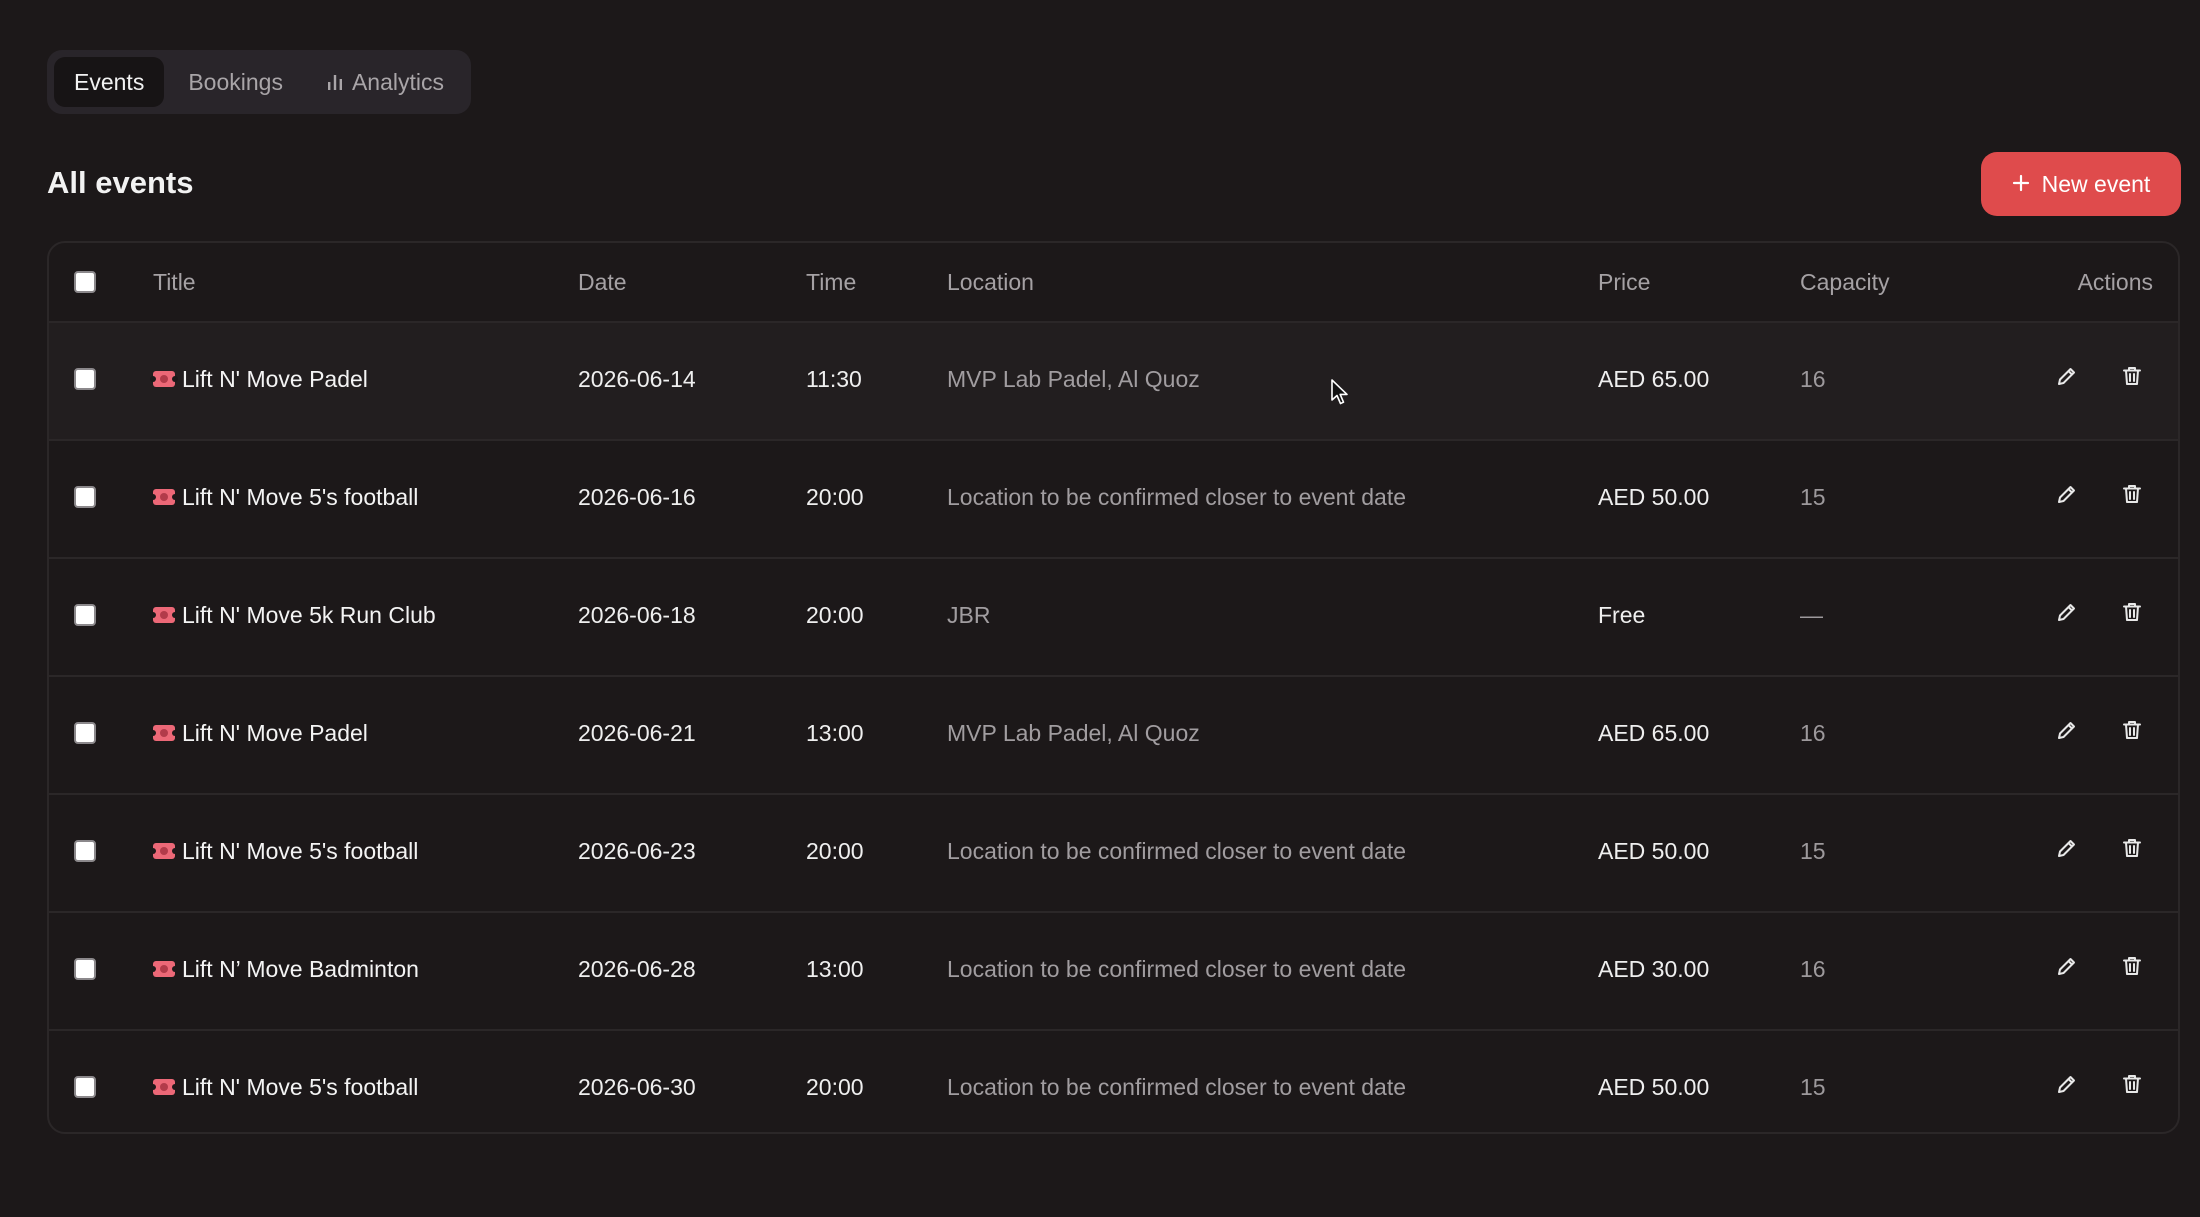  What do you see at coordinates (2115, 281) in the screenshot?
I see `column-header-actions: Actions` at bounding box center [2115, 281].